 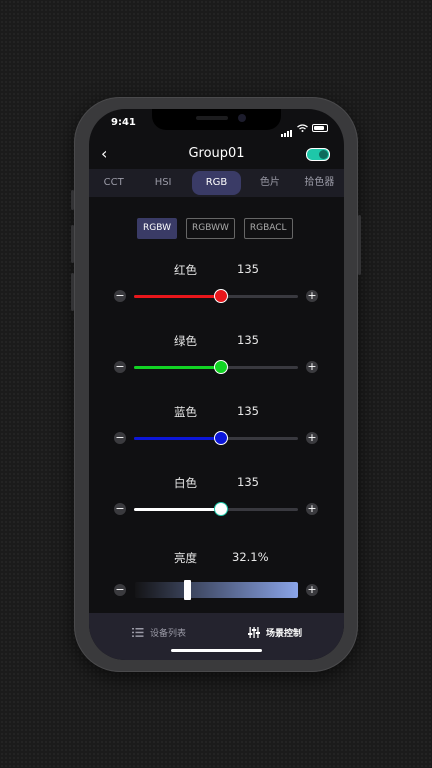 I want to click on white-slider, so click(x=216, y=509).